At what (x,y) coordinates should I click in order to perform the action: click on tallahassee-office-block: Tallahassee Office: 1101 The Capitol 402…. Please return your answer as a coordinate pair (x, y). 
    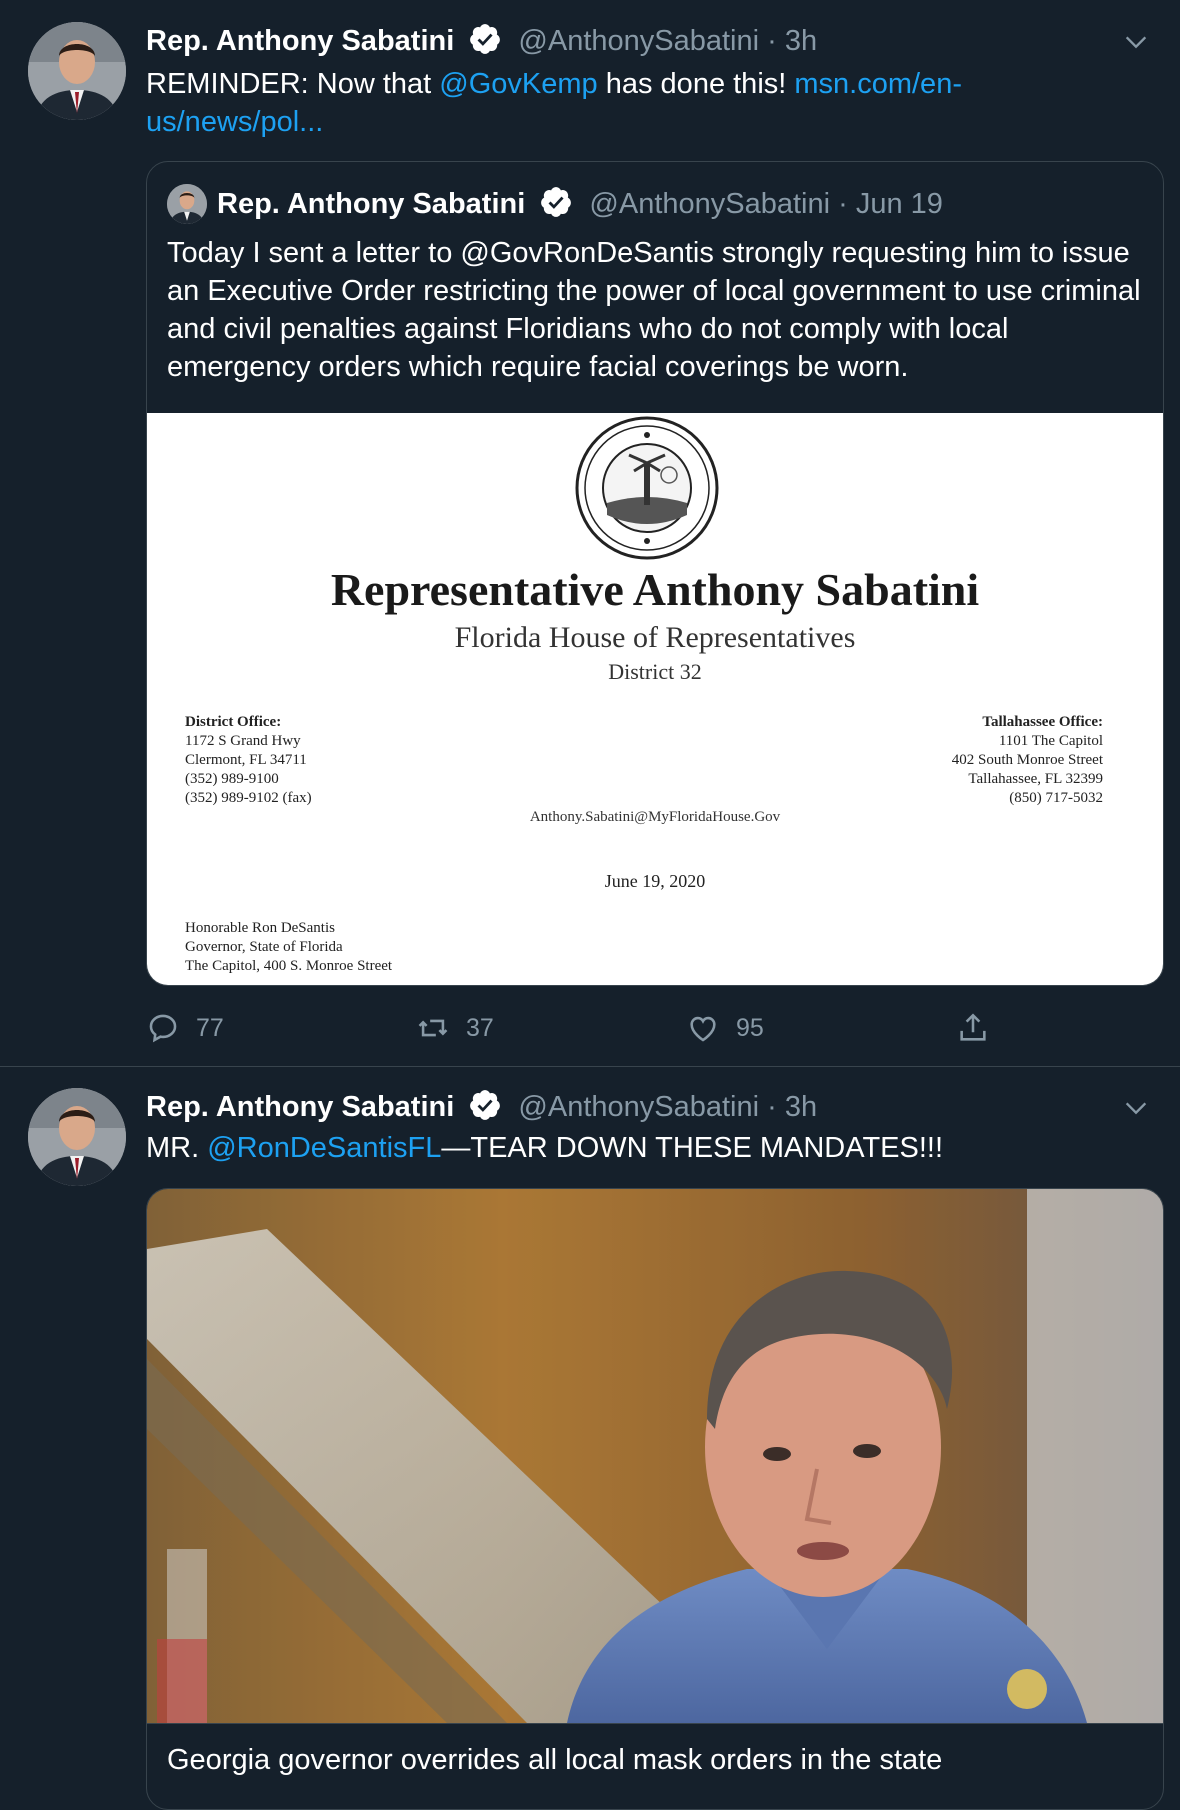
    Looking at the image, I should click on (1027, 760).